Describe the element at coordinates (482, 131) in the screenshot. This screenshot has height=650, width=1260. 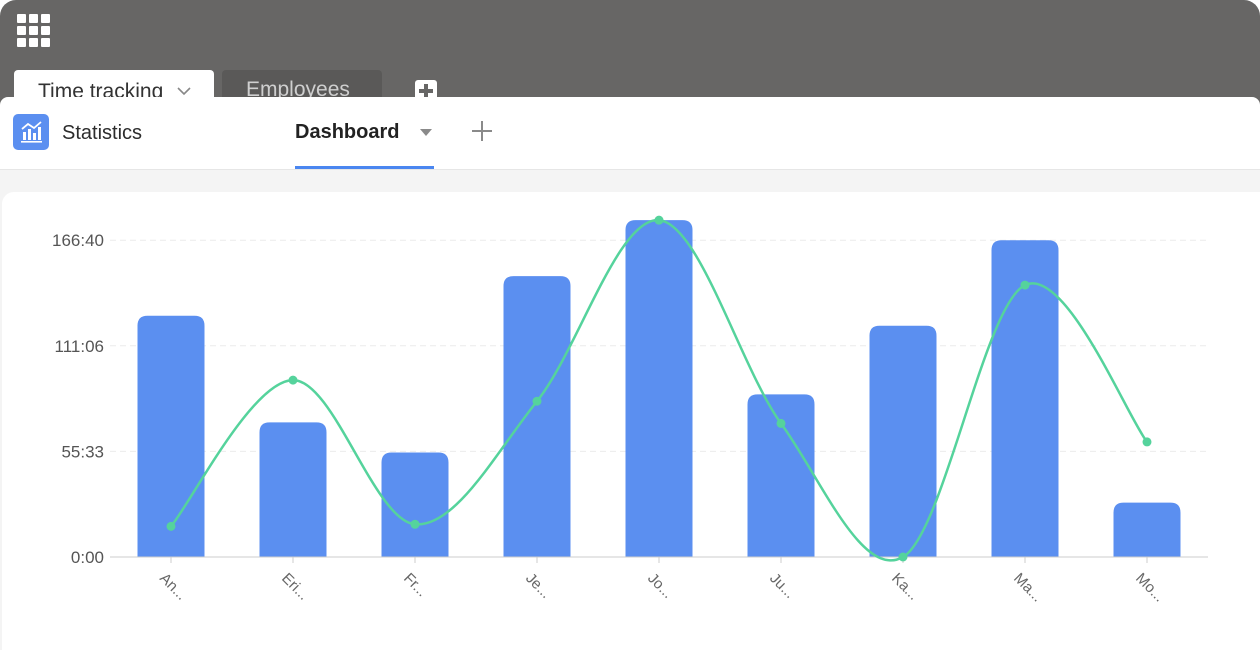
I see `add-view-button` at that location.